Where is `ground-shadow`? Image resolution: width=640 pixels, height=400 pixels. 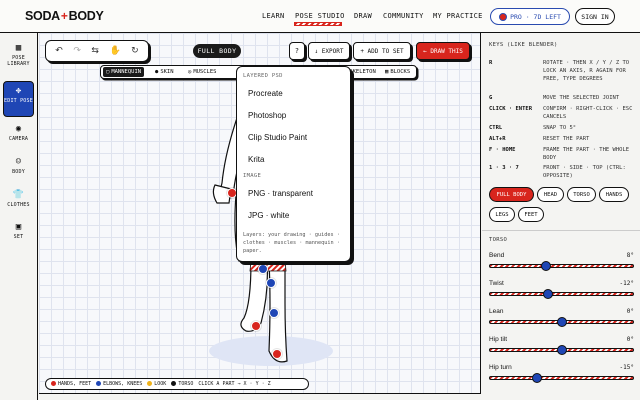 ground-shadow is located at coordinates (271, 351).